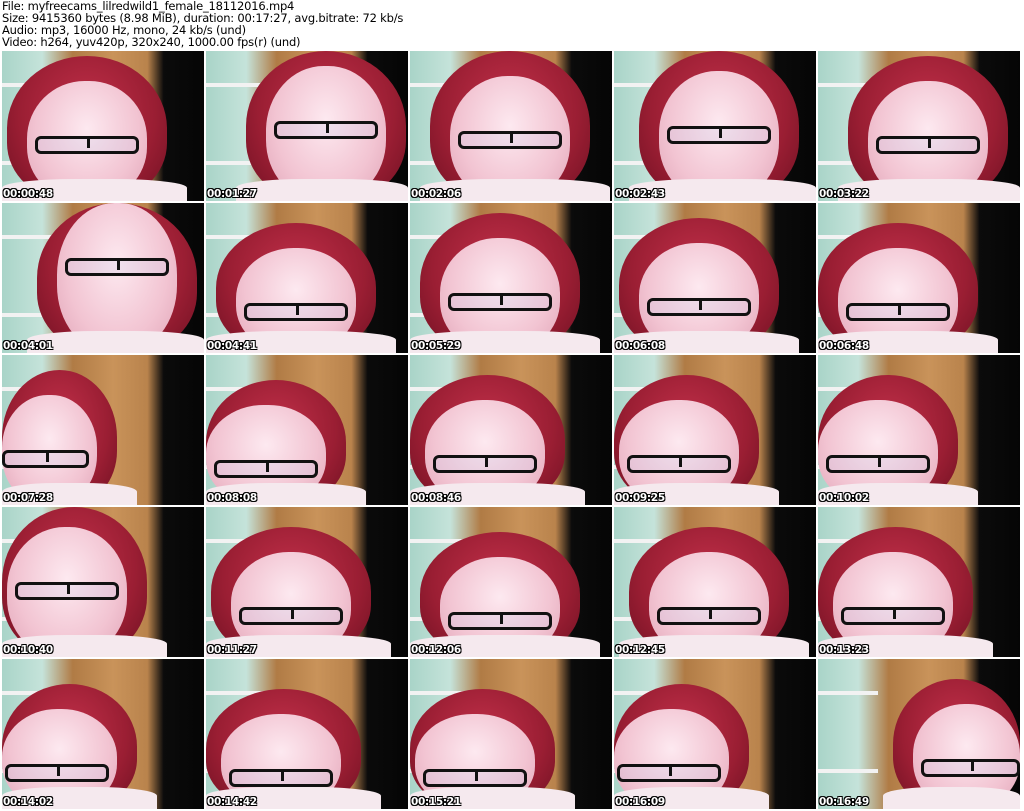 The width and height of the screenshot is (1024, 811). I want to click on thumbnail-timestamp: 00:14:42, so click(232, 802).